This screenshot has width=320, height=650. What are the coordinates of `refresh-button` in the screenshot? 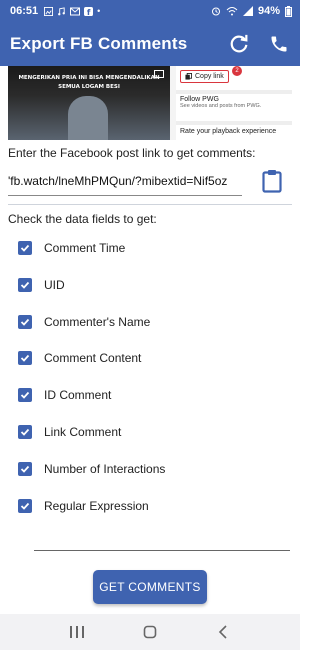 It's located at (239, 44).